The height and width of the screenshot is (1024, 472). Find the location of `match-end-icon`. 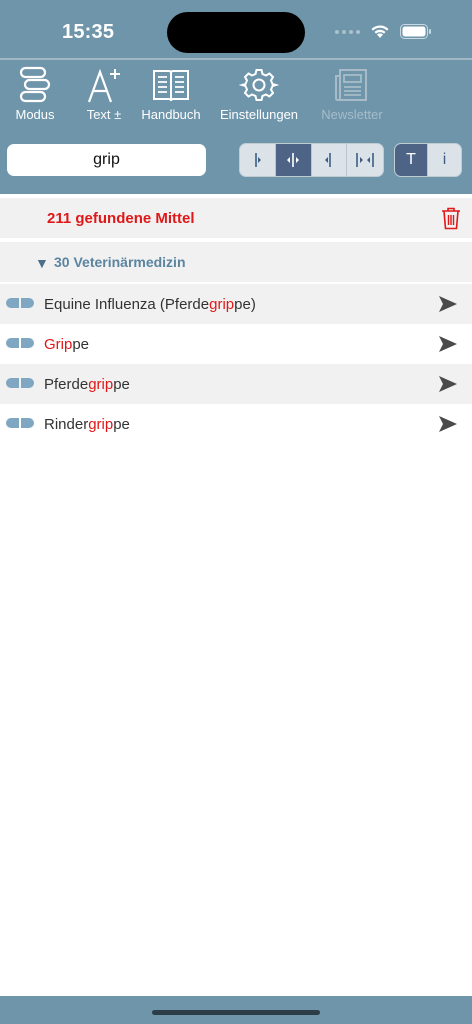

match-end-icon is located at coordinates (327, 160).